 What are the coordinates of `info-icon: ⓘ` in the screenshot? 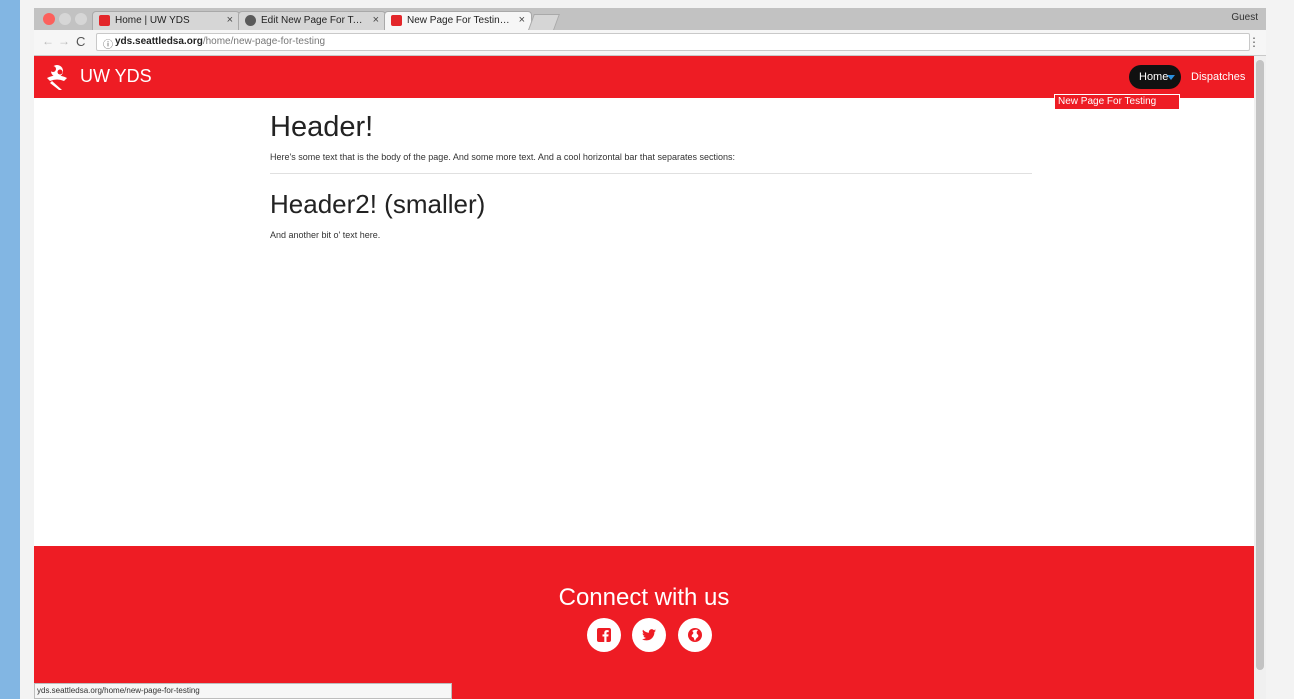 It's located at (108, 43).